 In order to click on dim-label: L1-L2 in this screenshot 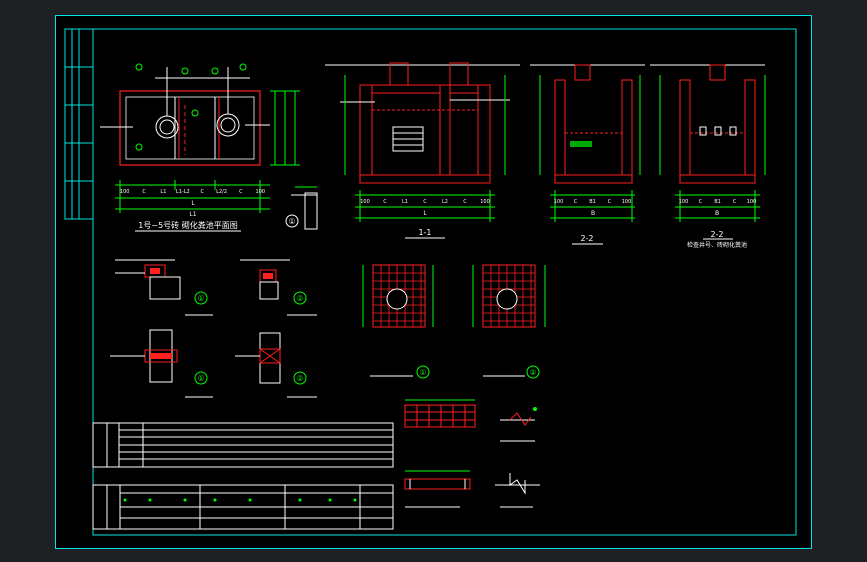, I will do `click(183, 192)`.